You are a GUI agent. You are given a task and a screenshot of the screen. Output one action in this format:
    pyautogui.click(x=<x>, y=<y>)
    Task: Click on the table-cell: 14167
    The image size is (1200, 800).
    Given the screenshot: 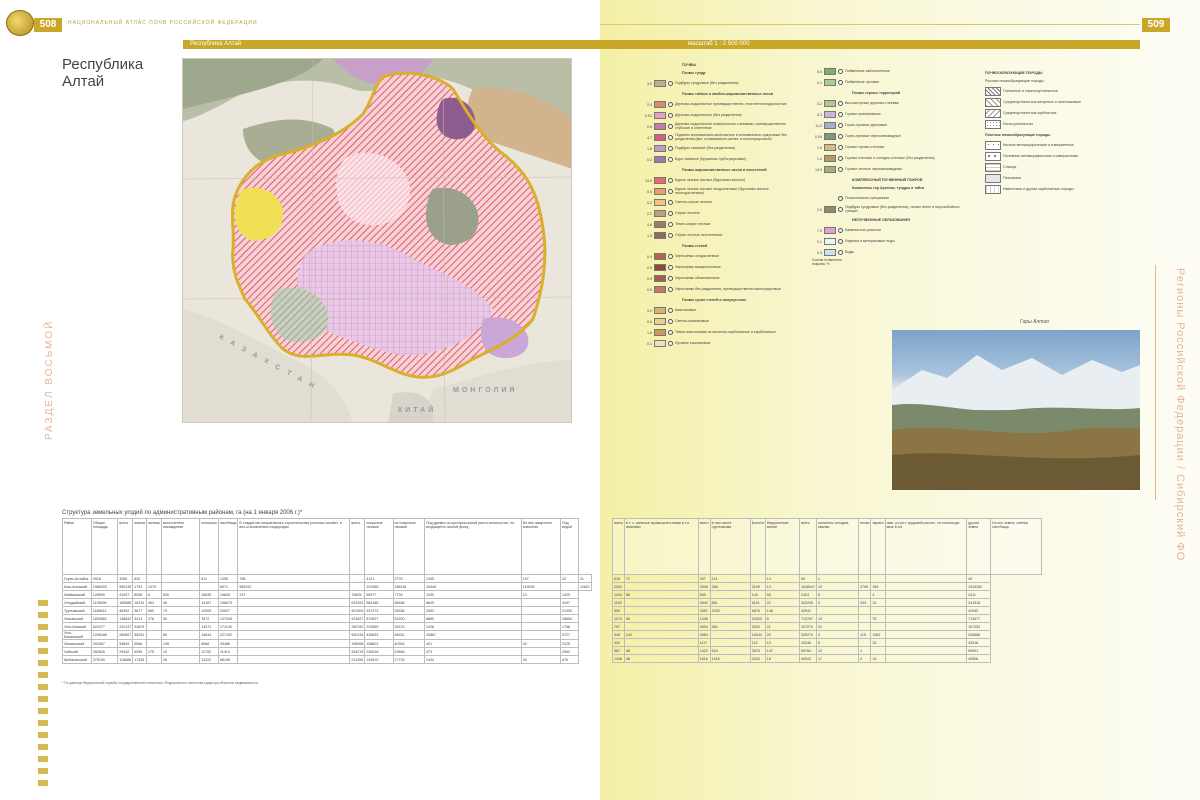 What is the action you would take?
    pyautogui.click(x=209, y=602)
    